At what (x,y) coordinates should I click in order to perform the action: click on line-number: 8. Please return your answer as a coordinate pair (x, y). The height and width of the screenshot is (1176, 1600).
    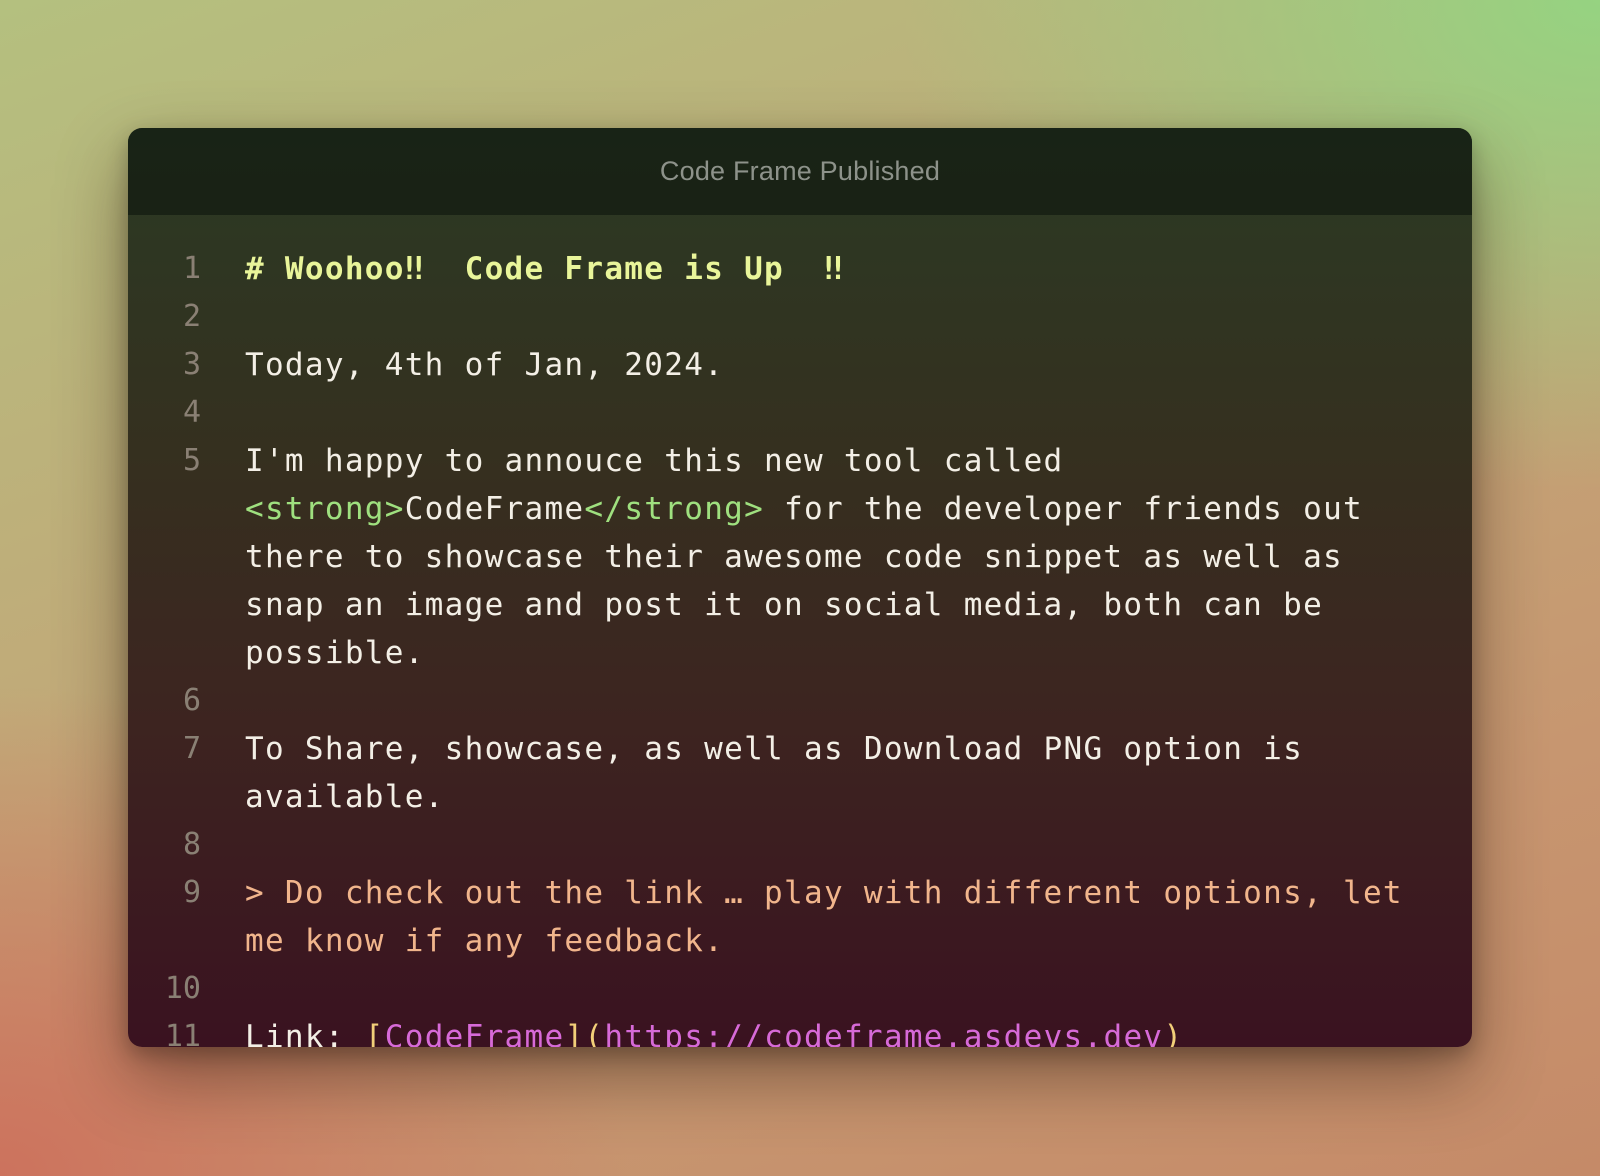
    Looking at the image, I should click on (191, 844).